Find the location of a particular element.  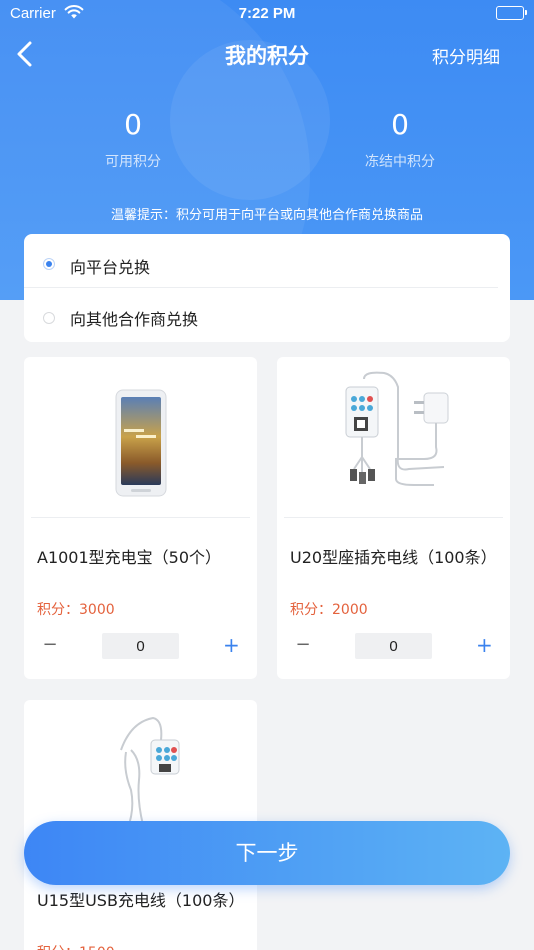

product-card: A1001型充电宝（50个） 积分：3000 − + is located at coordinates (140, 518).